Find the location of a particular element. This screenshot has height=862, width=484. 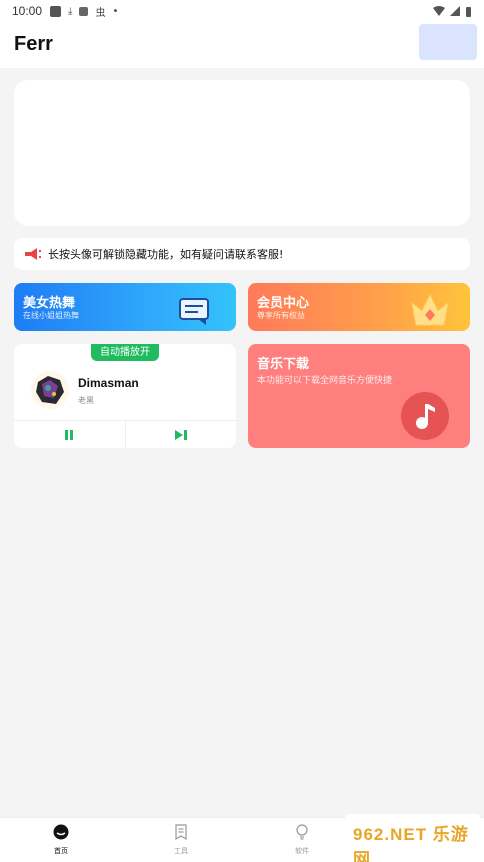

song-title: Dimasman is located at coordinates (108, 383).